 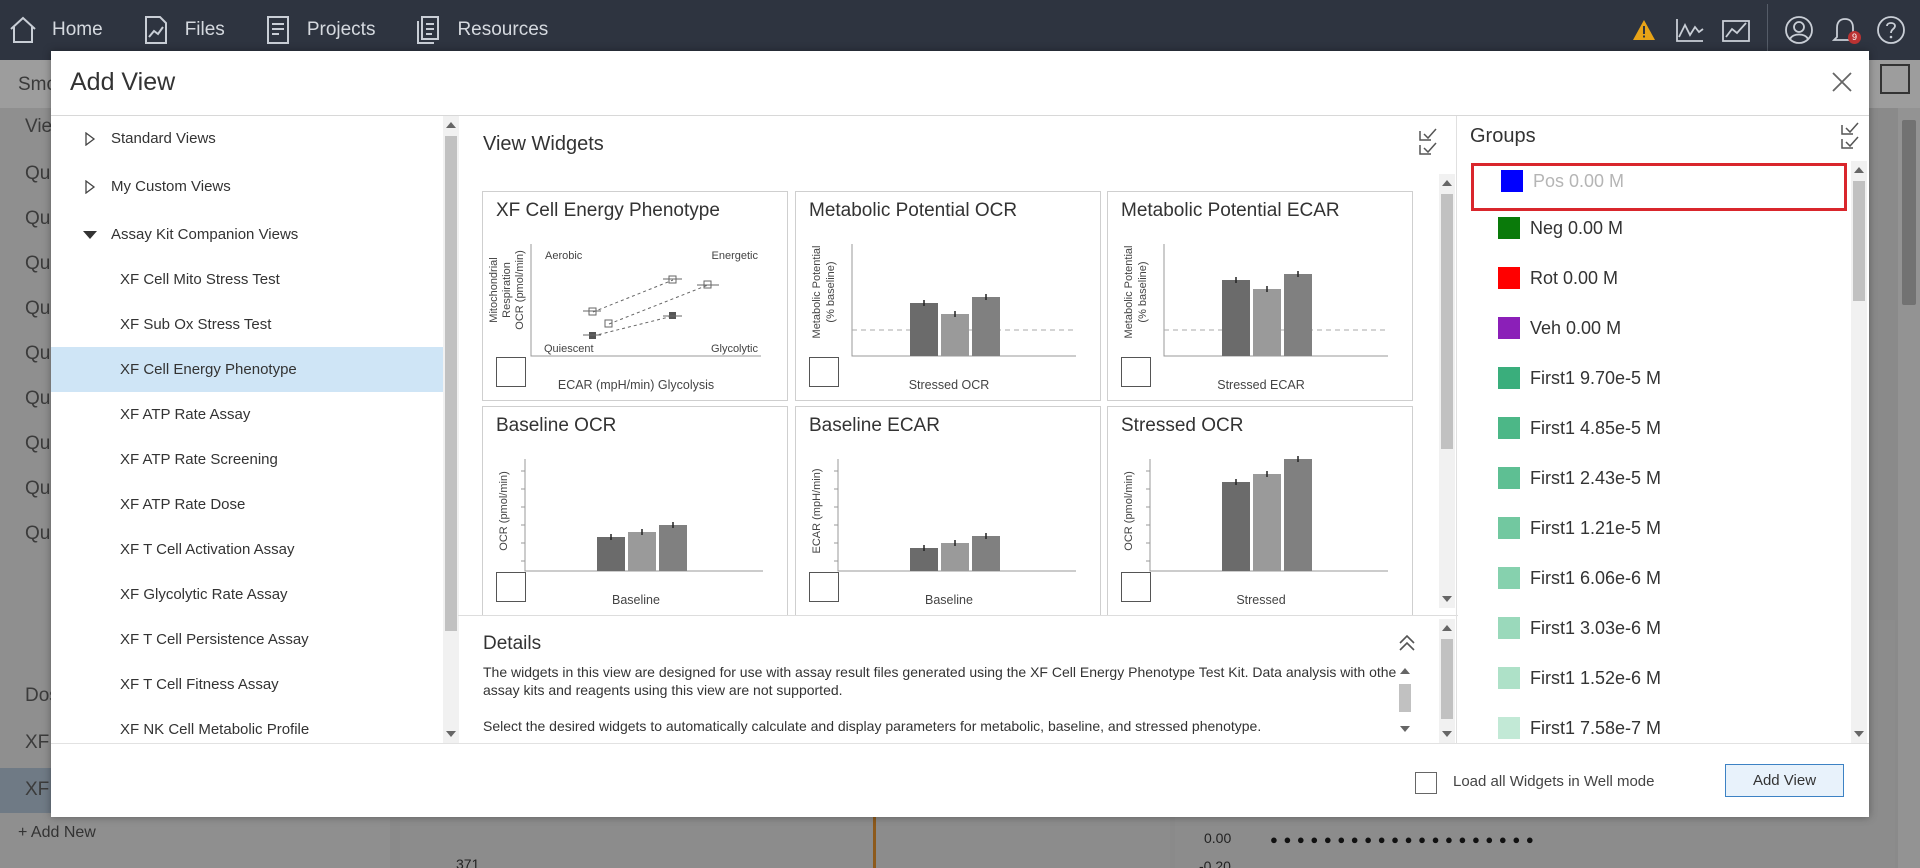 What do you see at coordinates (1648, 528) in the screenshot?
I see `group-item-first1: First1 1.21e-5 M` at bounding box center [1648, 528].